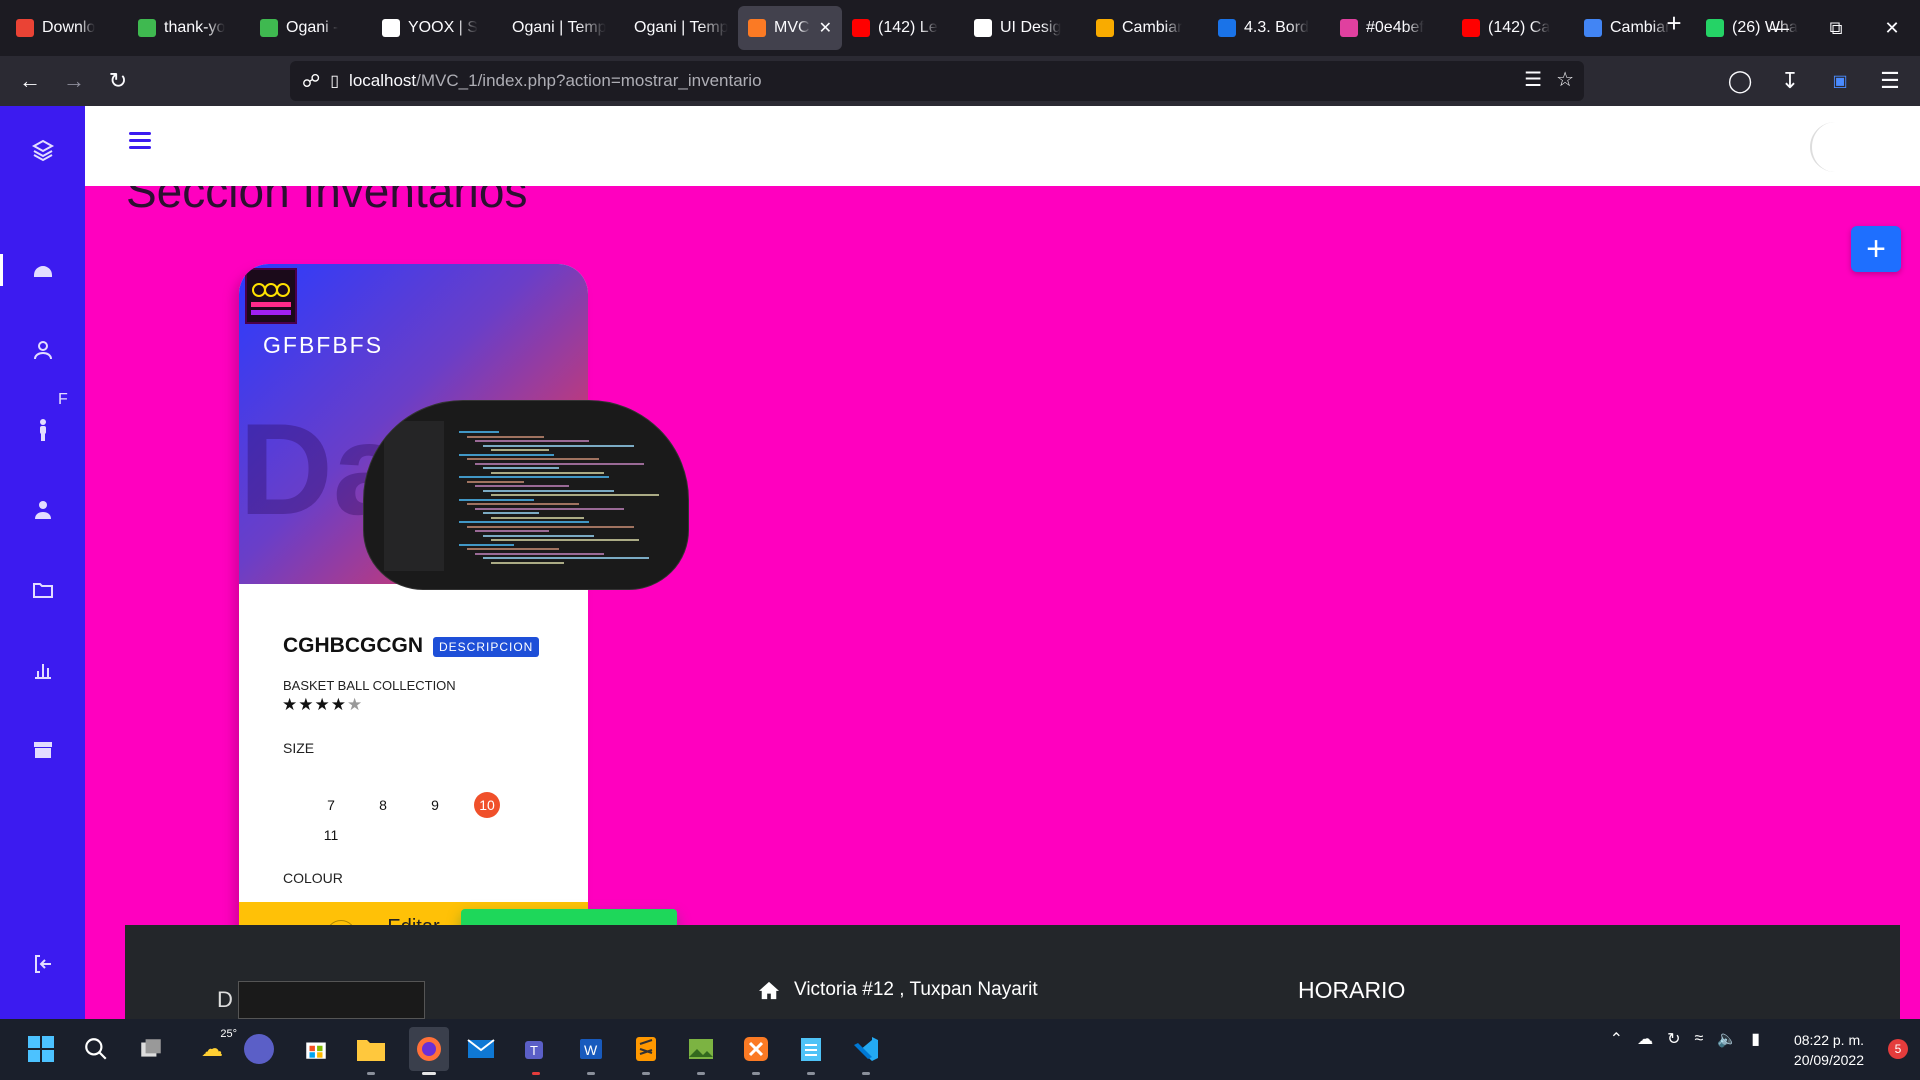  Describe the element at coordinates (429, 1073) in the screenshot. I see `firefox-running-indicator` at that location.